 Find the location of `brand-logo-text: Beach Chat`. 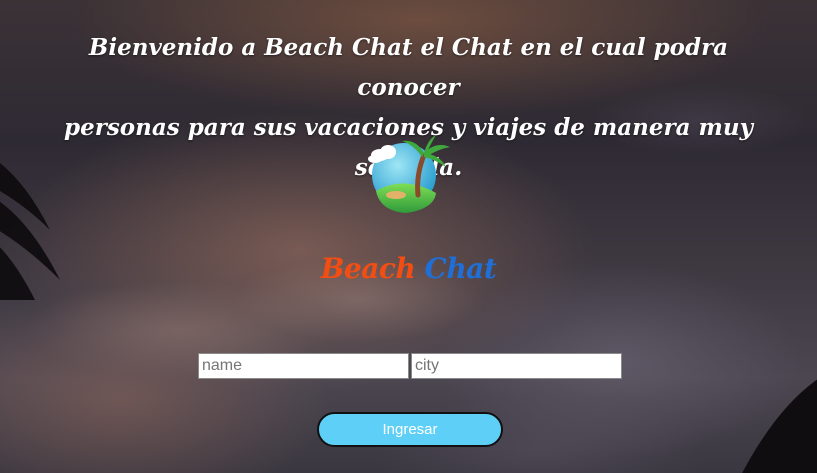

brand-logo-text: Beach Chat is located at coordinates (408, 268).